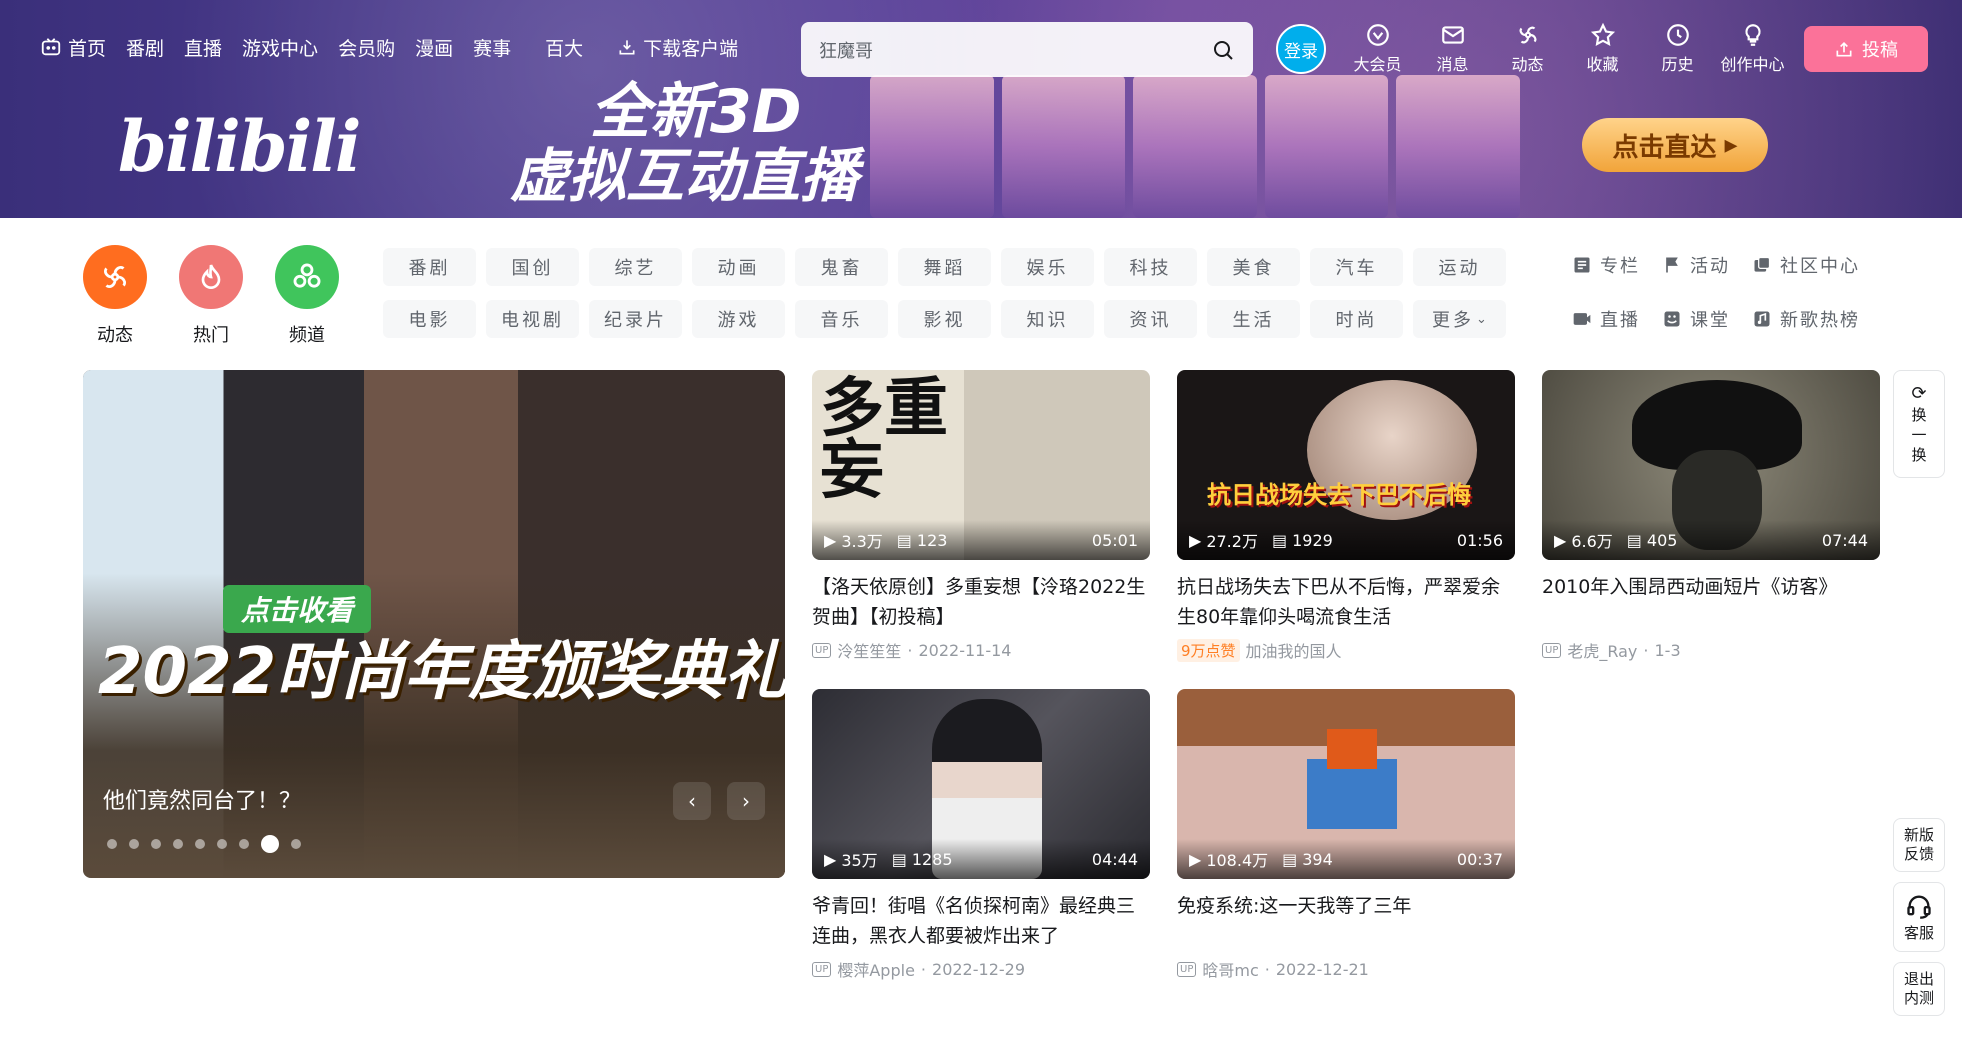 Image resolution: width=1962 pixels, height=1063 pixels. What do you see at coordinates (1602, 650) in the screenshot?
I see `video-author: 老虎_Ray` at bounding box center [1602, 650].